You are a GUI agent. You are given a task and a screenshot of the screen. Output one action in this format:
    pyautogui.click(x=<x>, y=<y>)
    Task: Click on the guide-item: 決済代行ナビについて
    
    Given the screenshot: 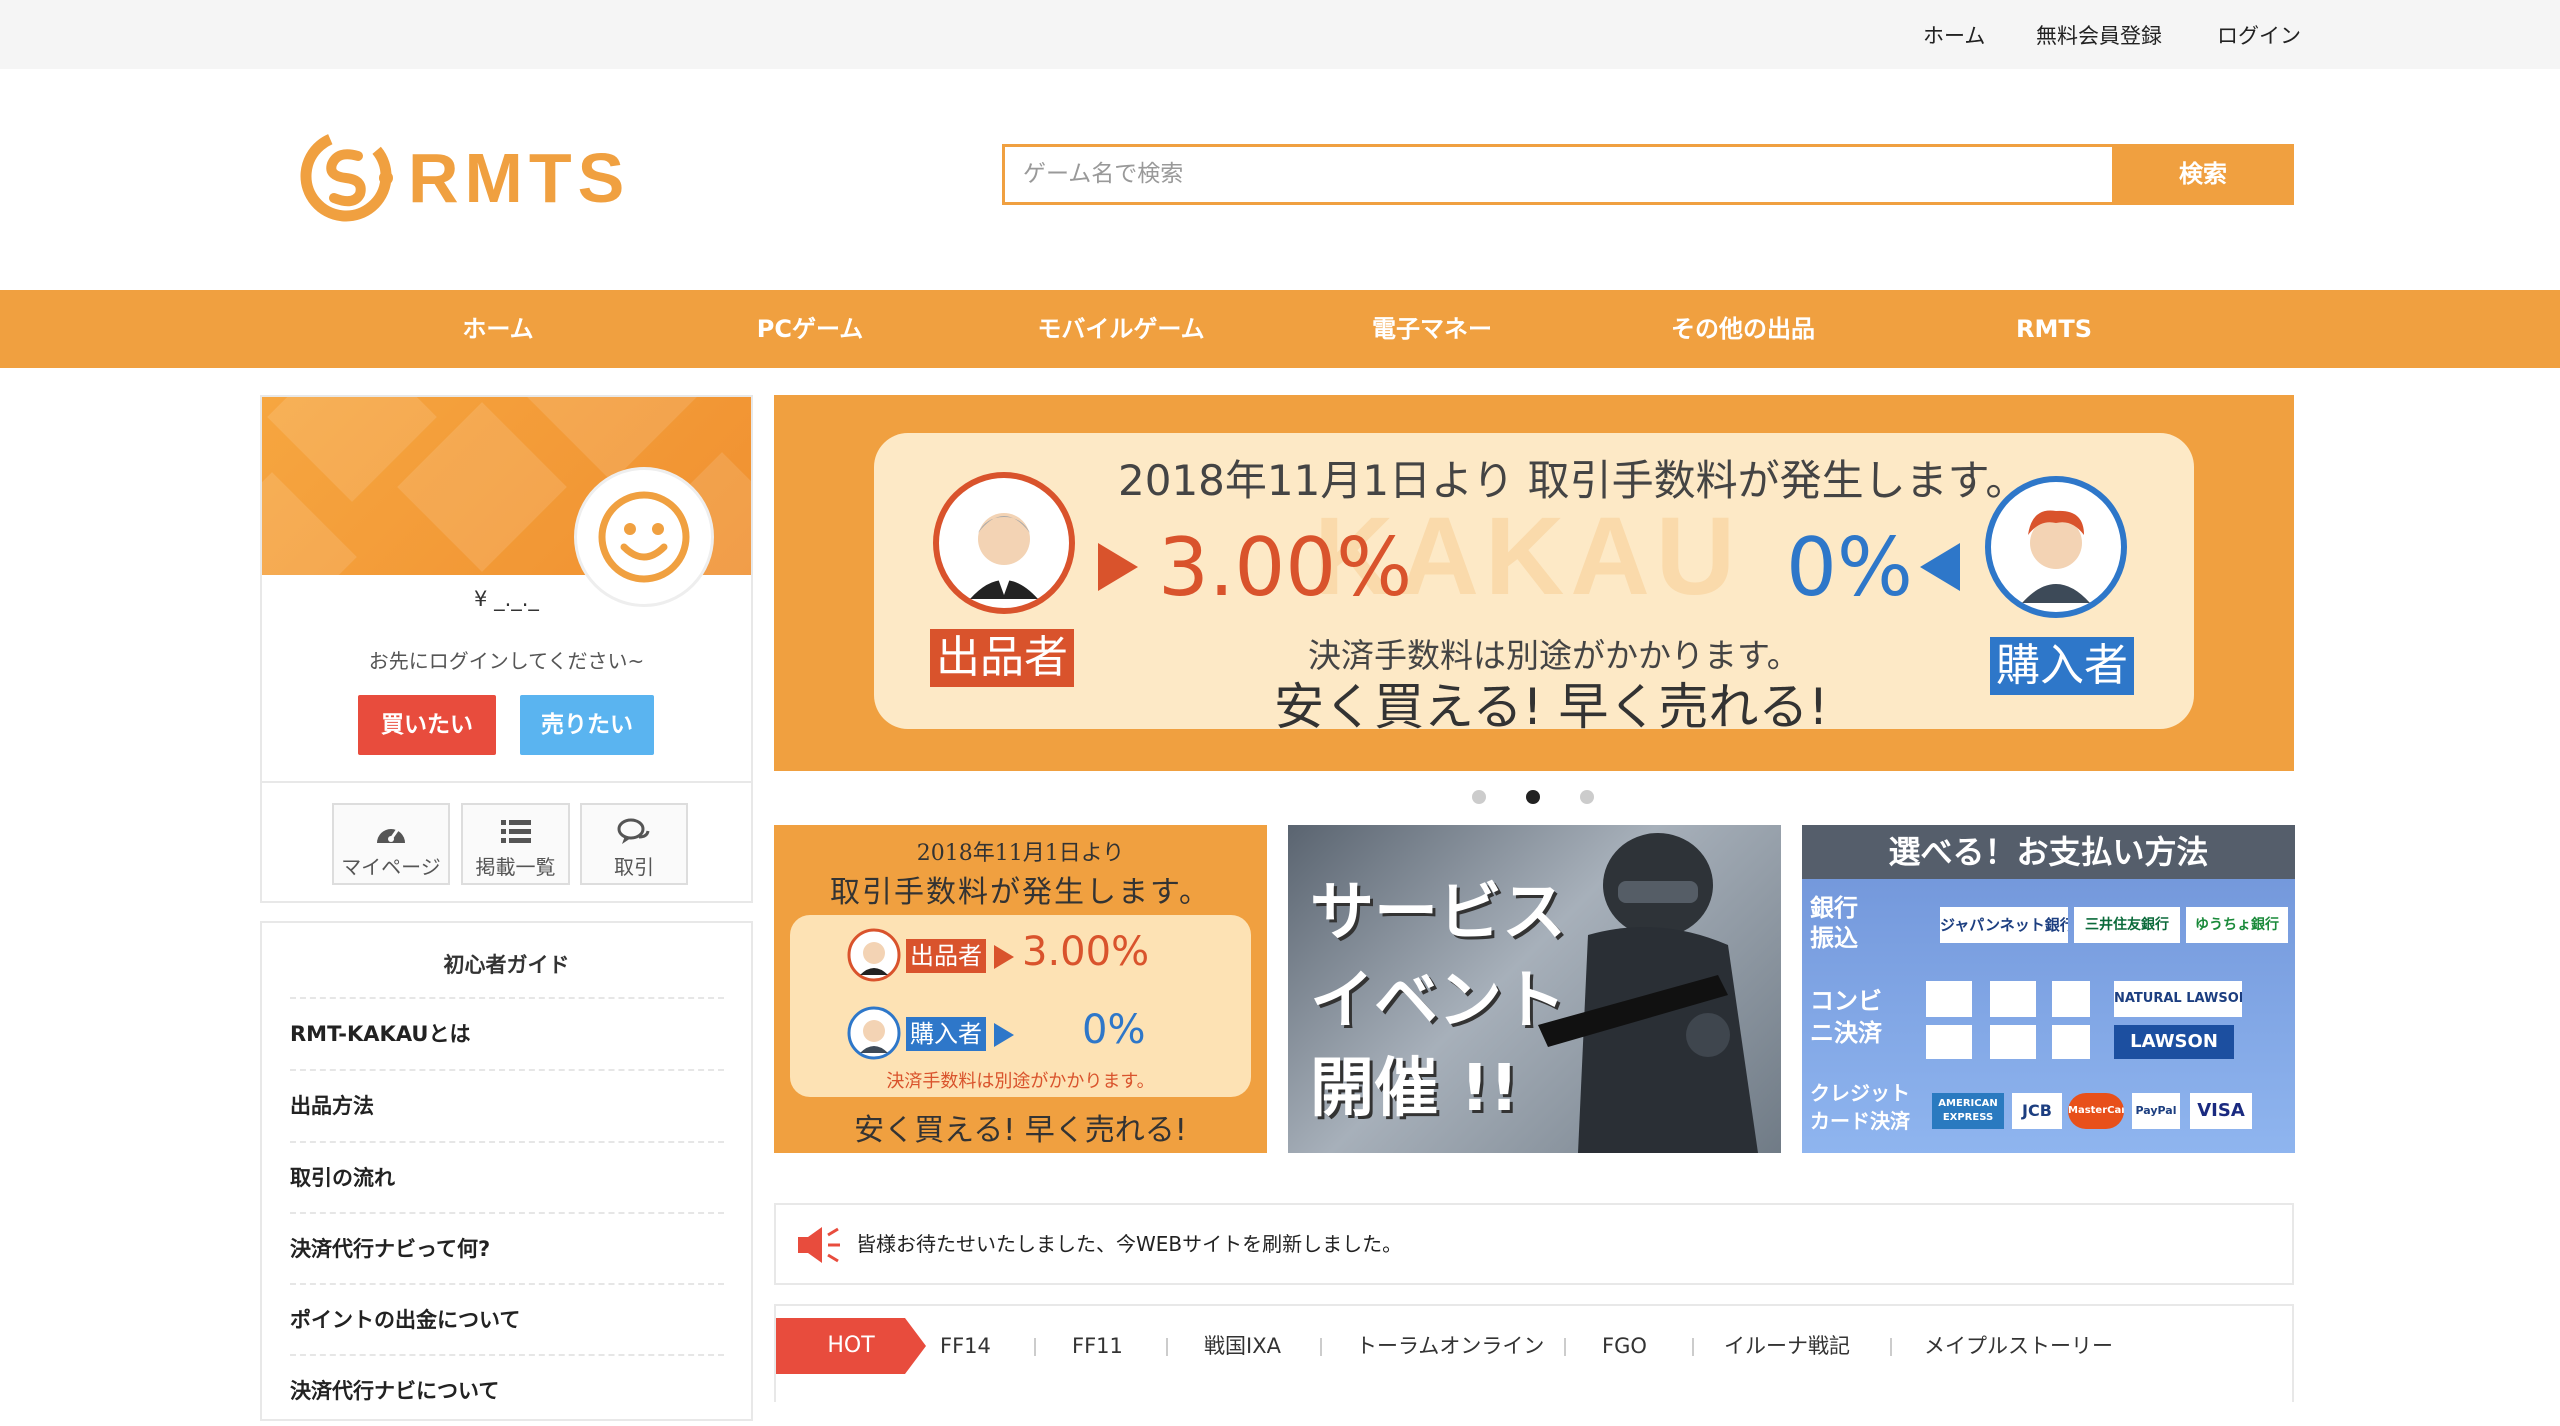 What is the action you would take?
    pyautogui.click(x=507, y=1390)
    